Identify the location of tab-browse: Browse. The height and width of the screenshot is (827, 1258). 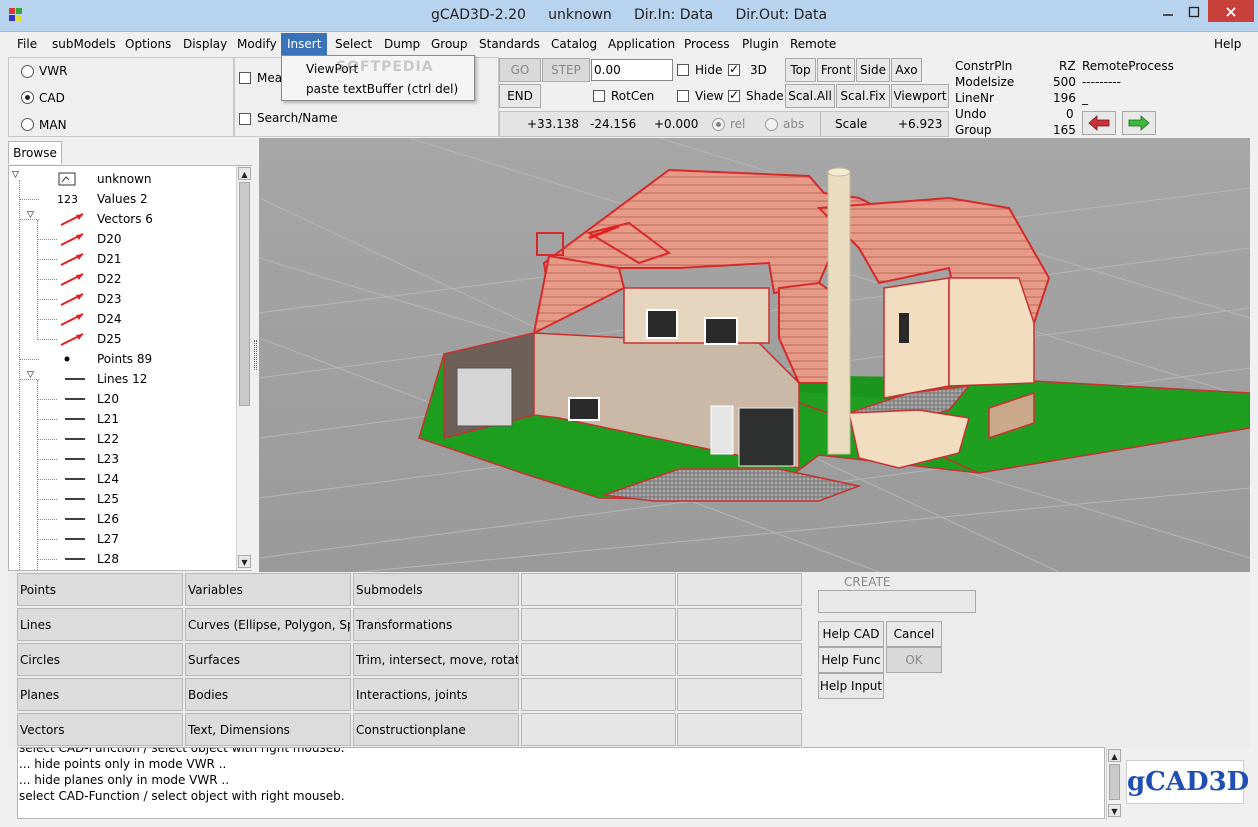
(35, 152).